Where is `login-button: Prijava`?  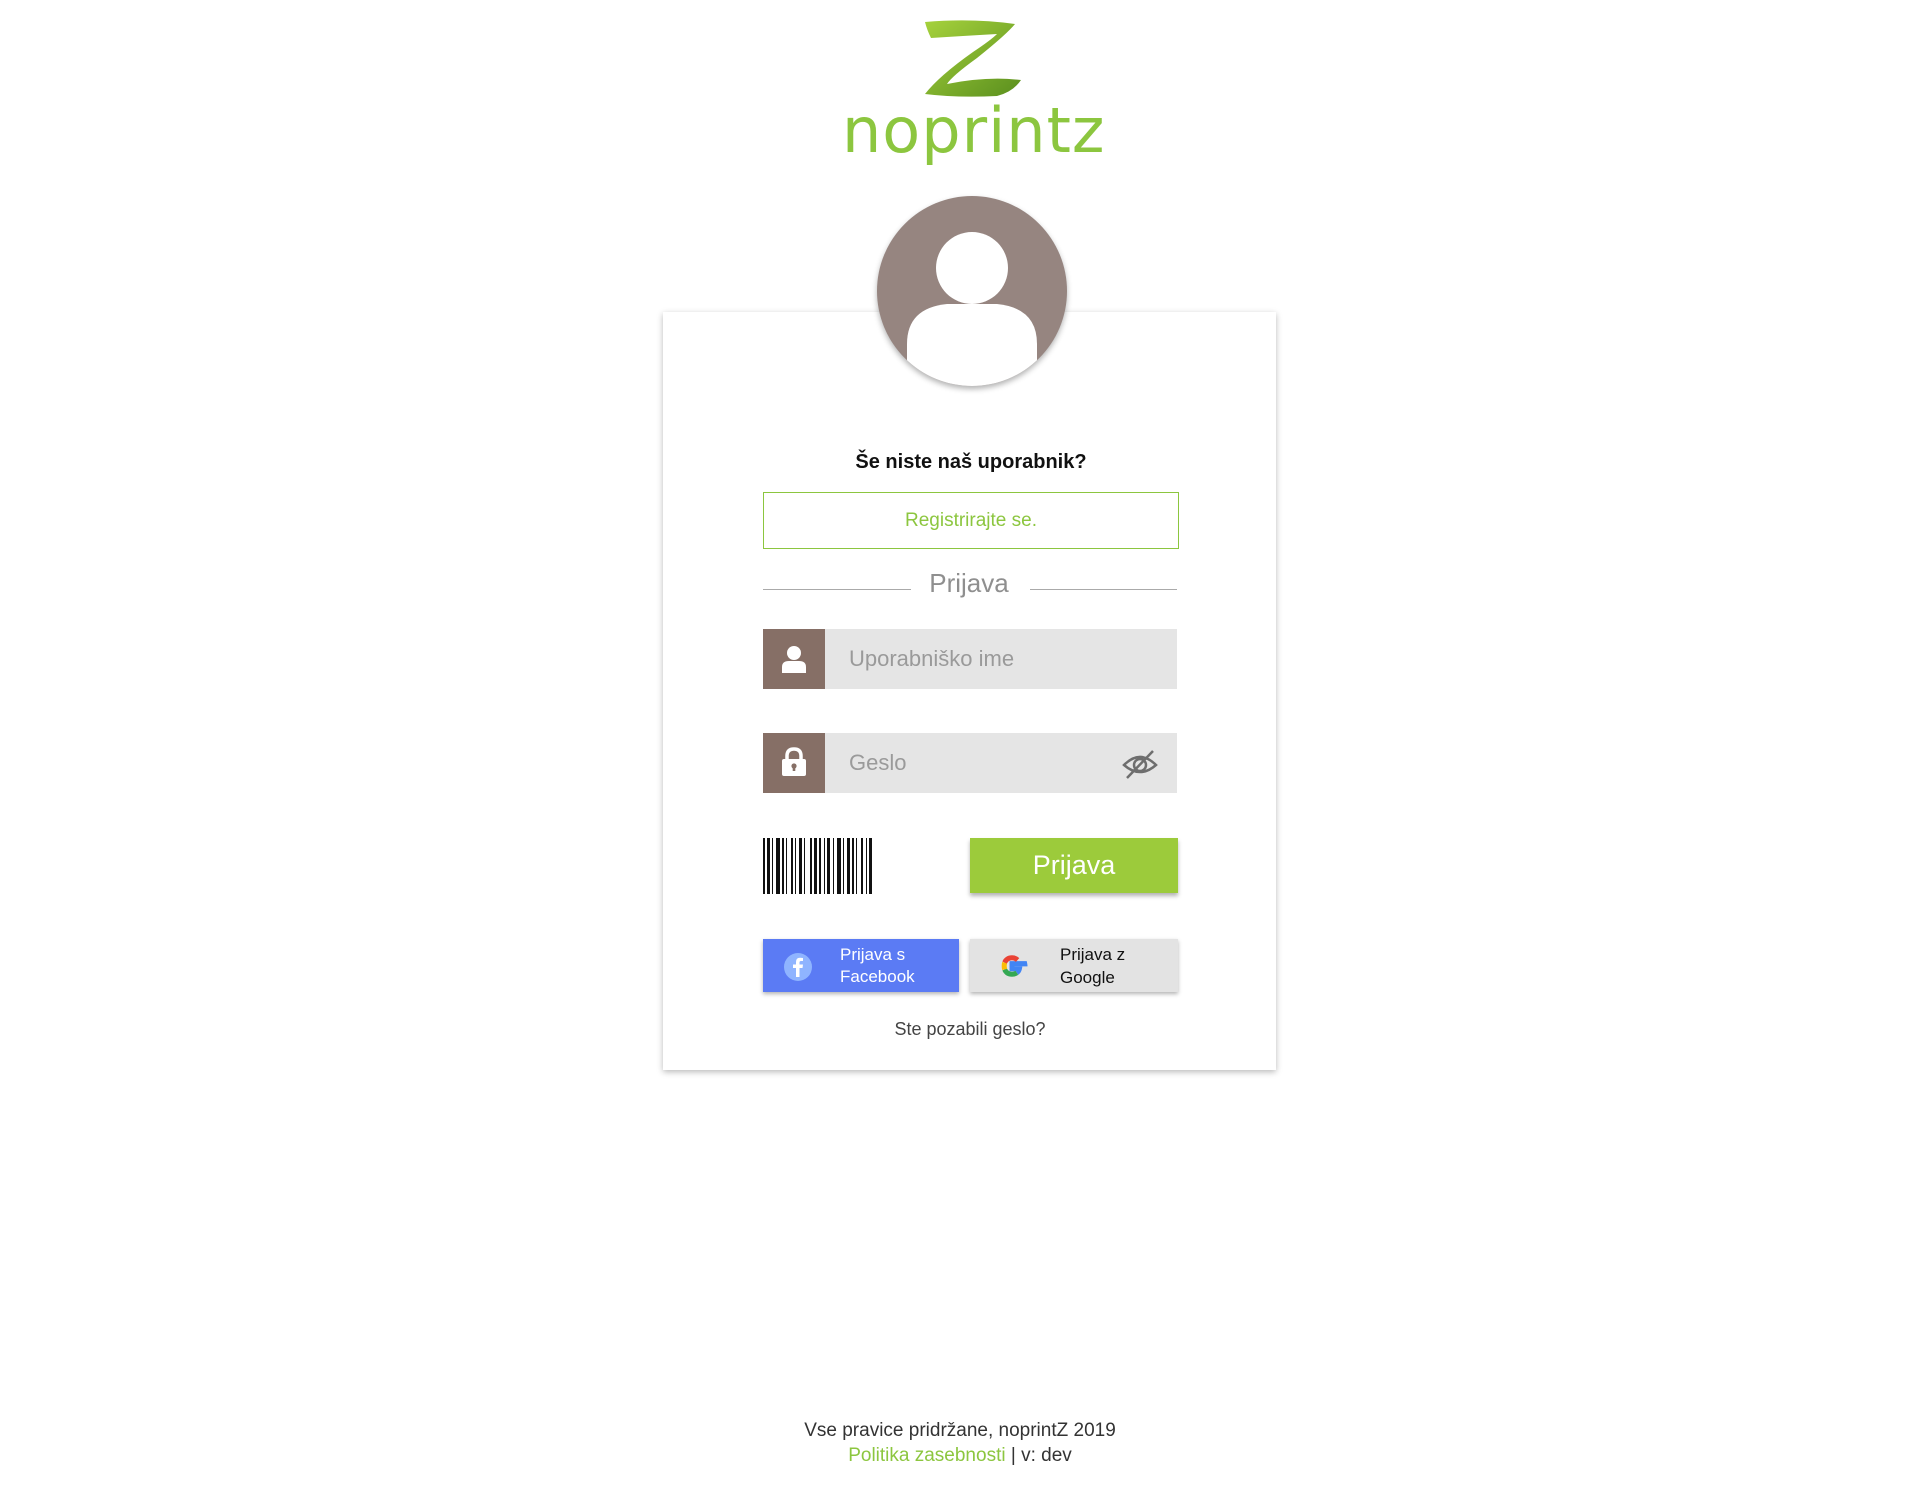 login-button: Prijava is located at coordinates (1074, 865).